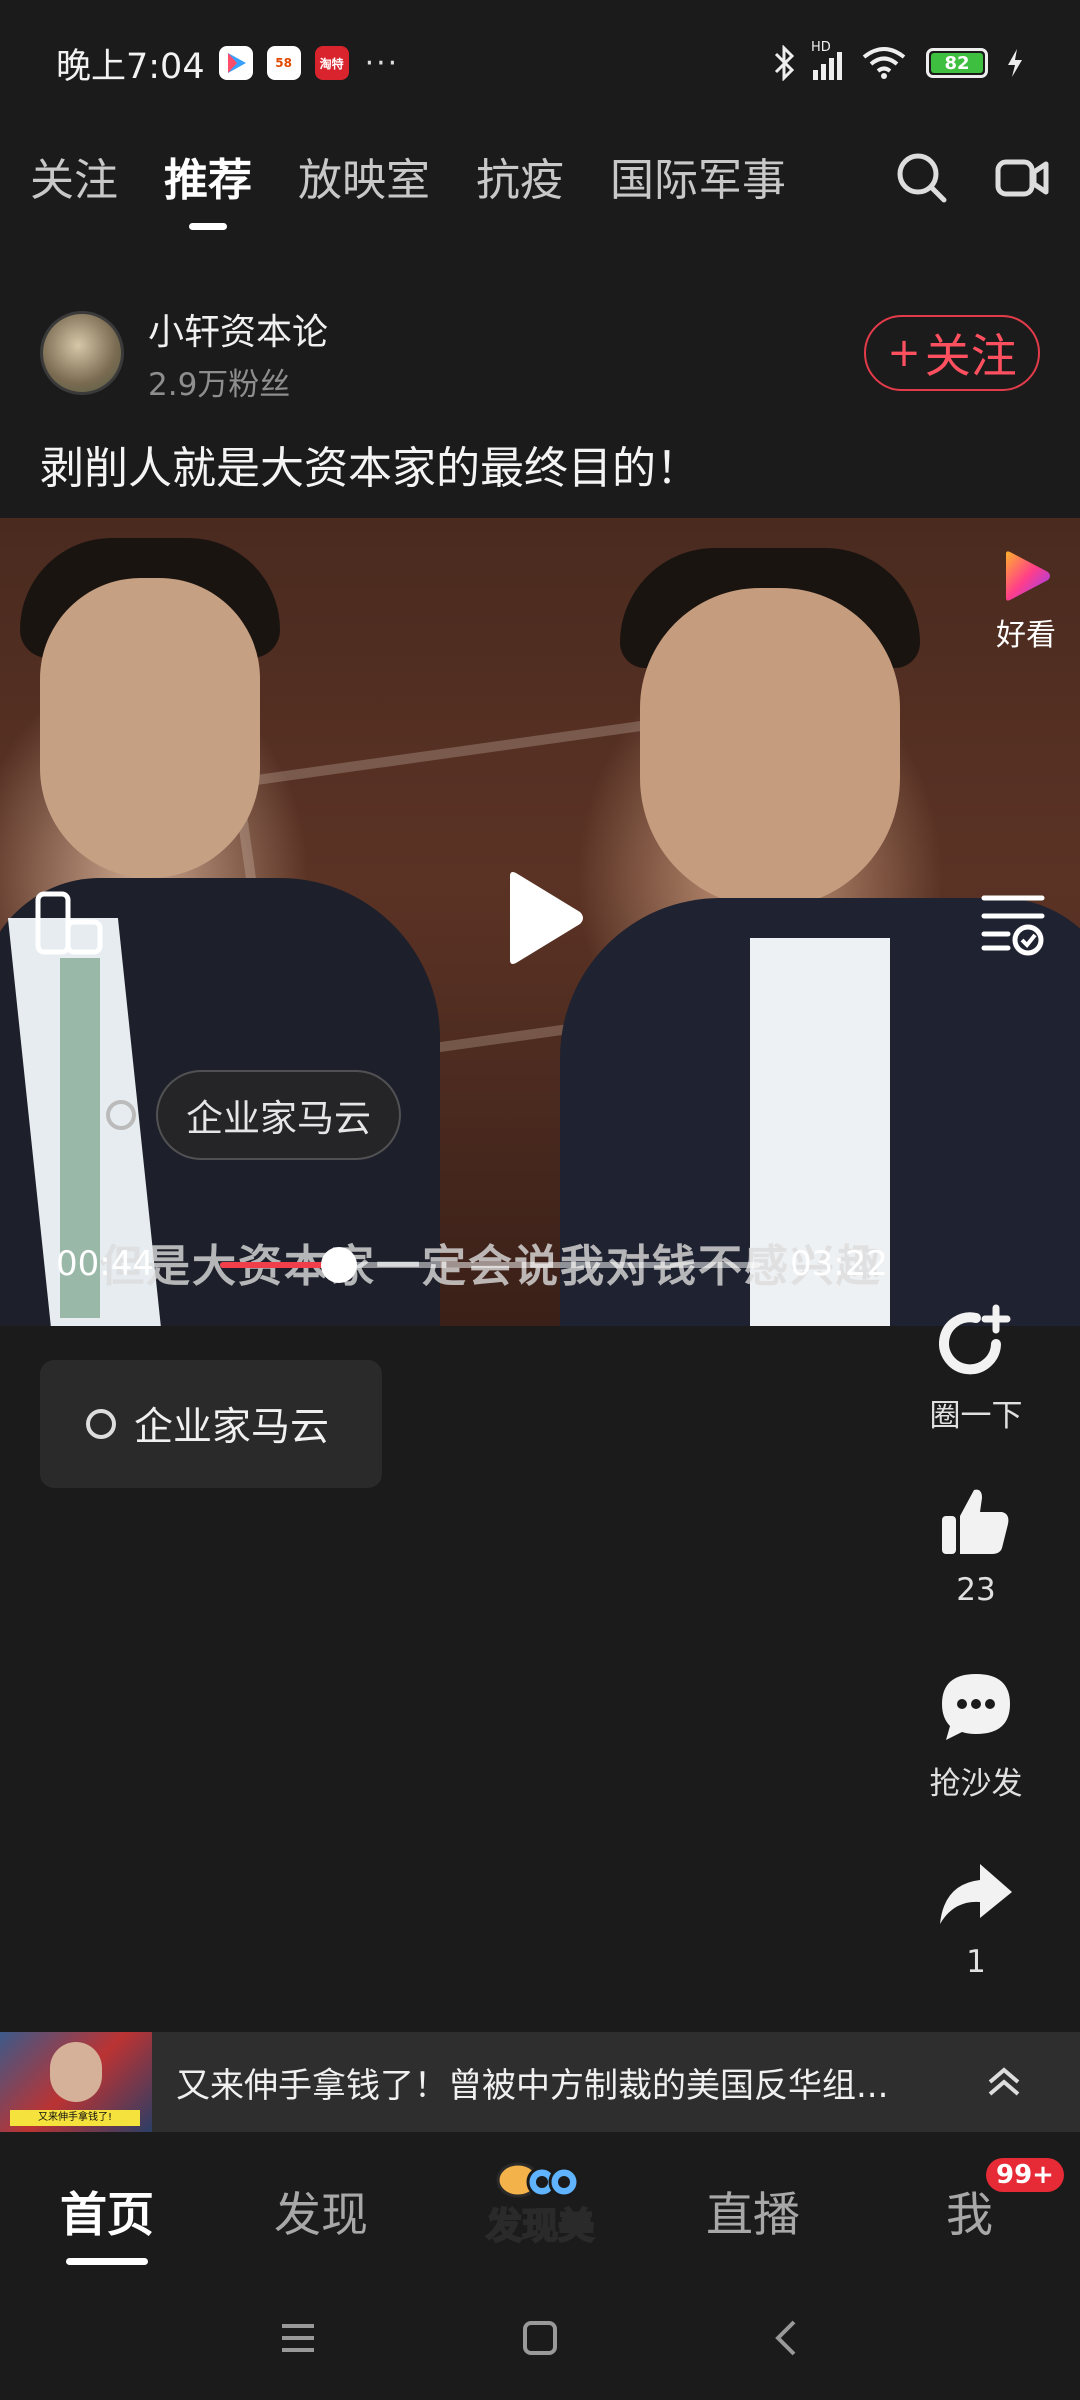 This screenshot has width=1080, height=2400. What do you see at coordinates (540, 2226) in the screenshot?
I see `discover-beauty-logo-text: 发现美` at bounding box center [540, 2226].